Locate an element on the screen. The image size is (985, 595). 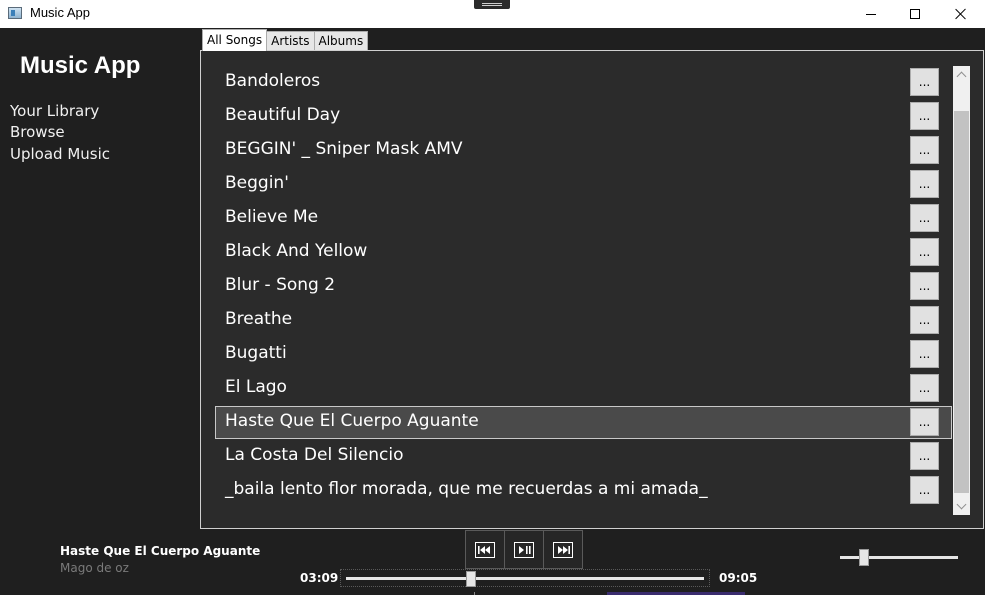
song-title: Believe Me is located at coordinates (272, 217).